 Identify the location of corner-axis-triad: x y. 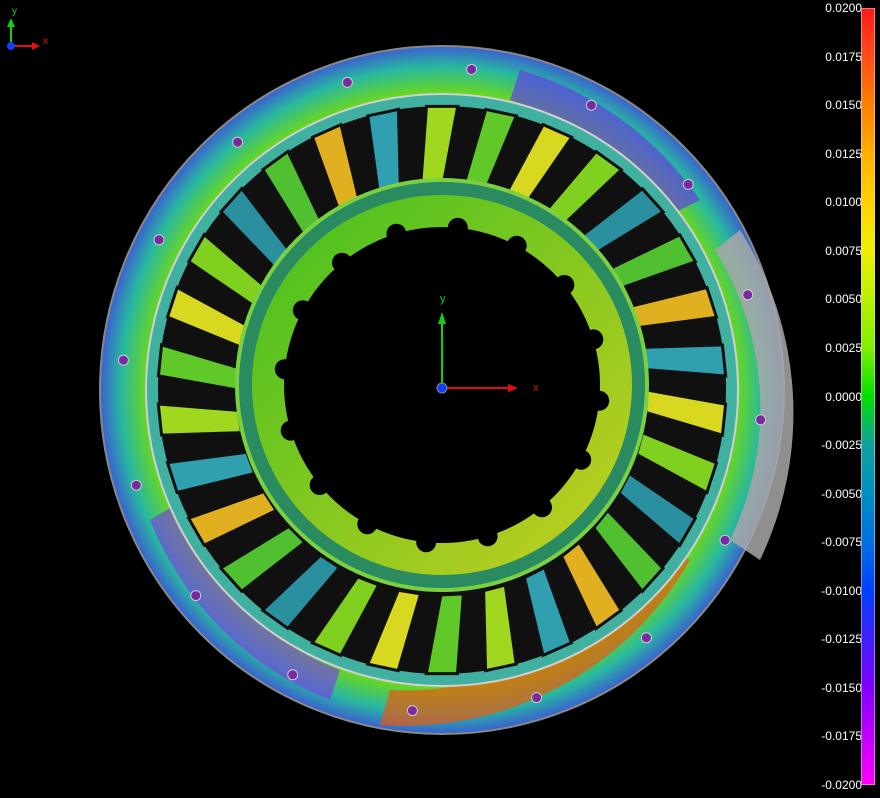
(27, 28).